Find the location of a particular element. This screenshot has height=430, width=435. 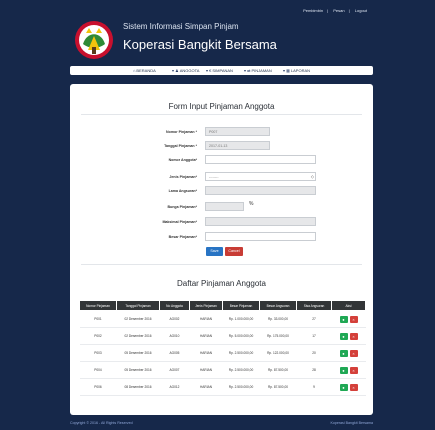

cell: Rp. 5.000.000,00 is located at coordinates (241, 336).